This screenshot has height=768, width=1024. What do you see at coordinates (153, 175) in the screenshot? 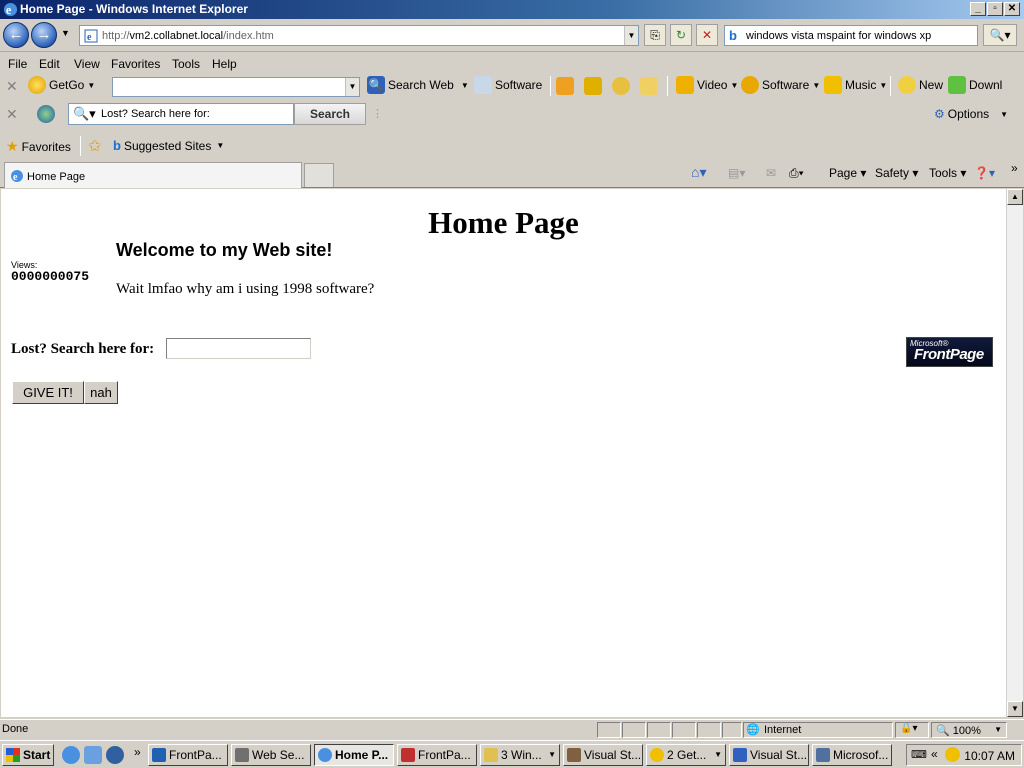
I see `tab-home-page: e Home Page` at bounding box center [153, 175].